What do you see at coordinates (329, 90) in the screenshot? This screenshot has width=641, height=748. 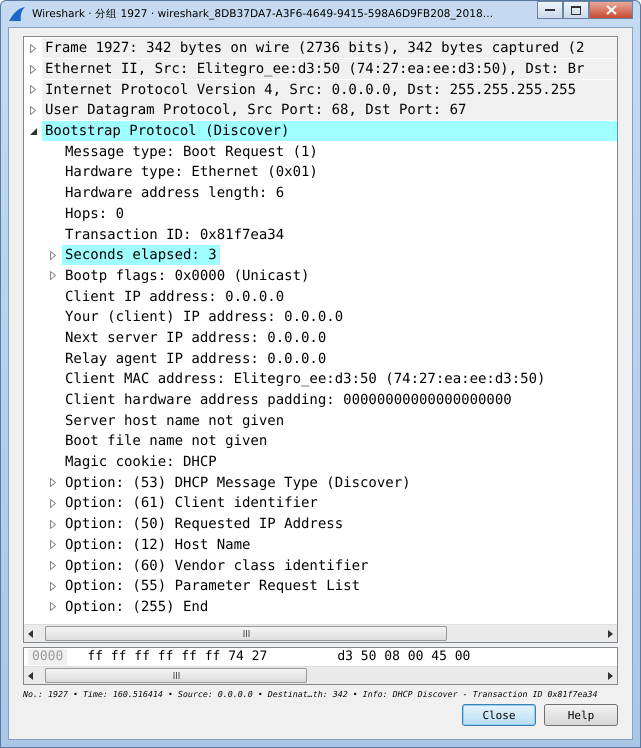 I see `tree-item: Internet Protocol Version 4, Src: 0.0.0.0, Dst: 255.255.255.255` at bounding box center [329, 90].